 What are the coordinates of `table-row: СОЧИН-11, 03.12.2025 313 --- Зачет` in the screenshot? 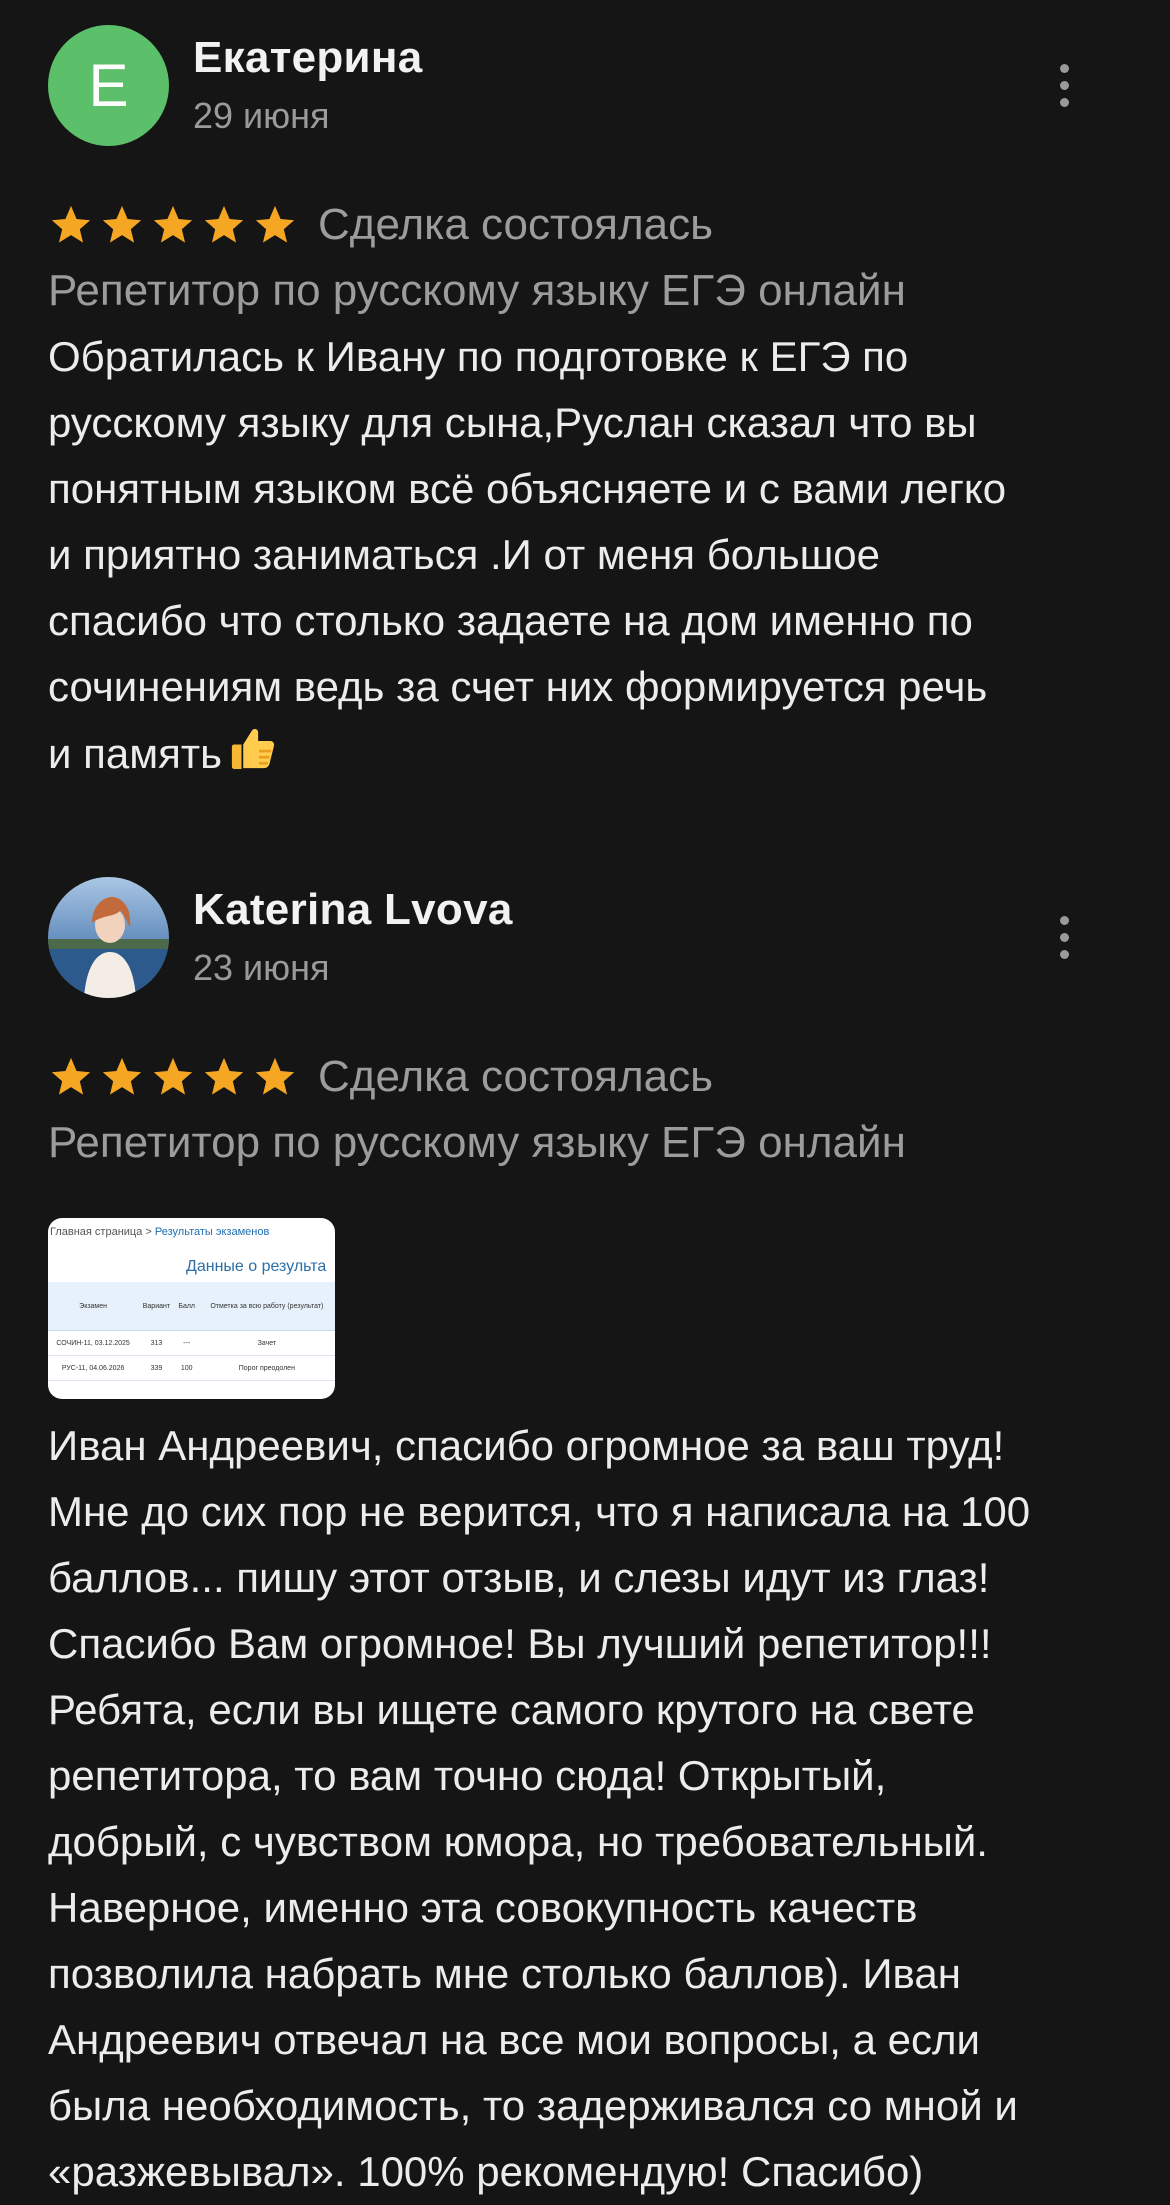 It's located at (191, 1343).